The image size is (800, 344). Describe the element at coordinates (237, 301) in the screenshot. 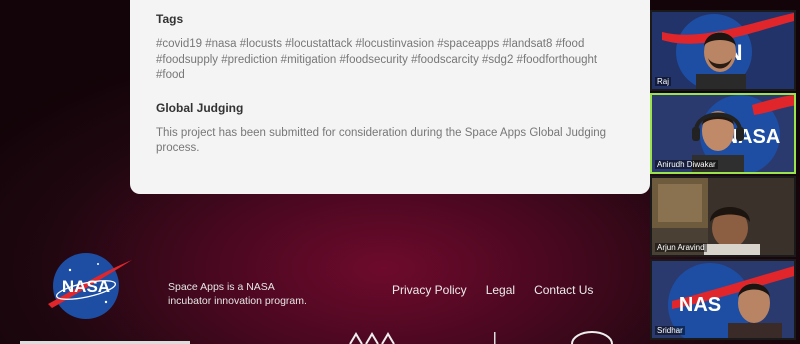

I see `footer-tagline-line-2: incubator innovation program.` at that location.